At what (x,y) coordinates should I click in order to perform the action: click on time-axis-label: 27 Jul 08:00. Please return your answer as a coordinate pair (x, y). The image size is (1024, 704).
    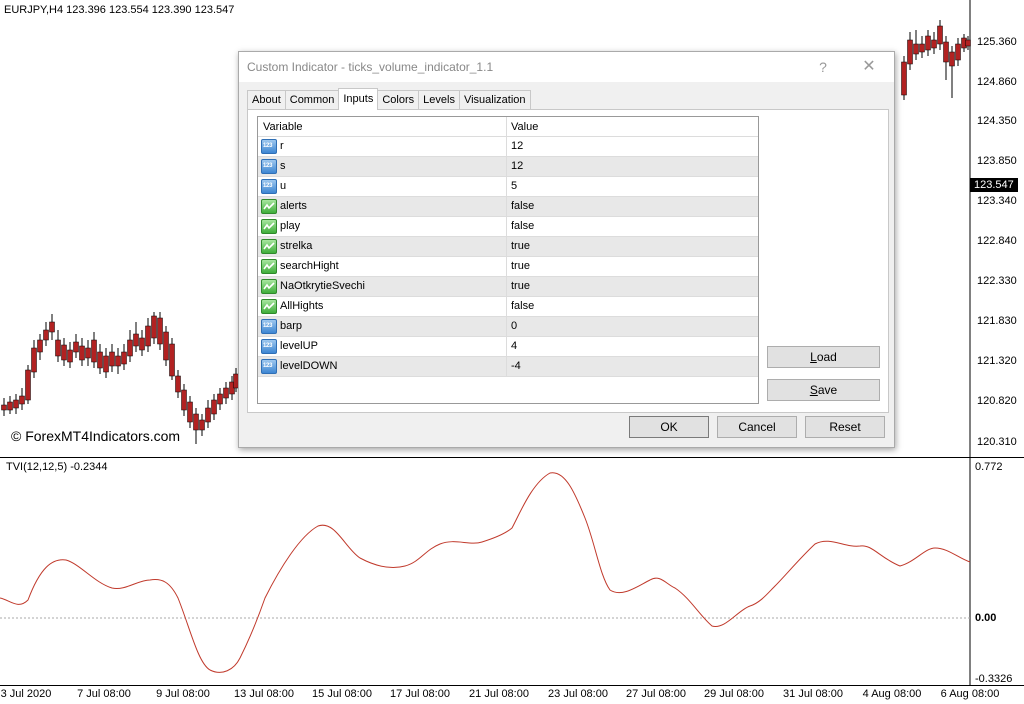
    Looking at the image, I should click on (656, 694).